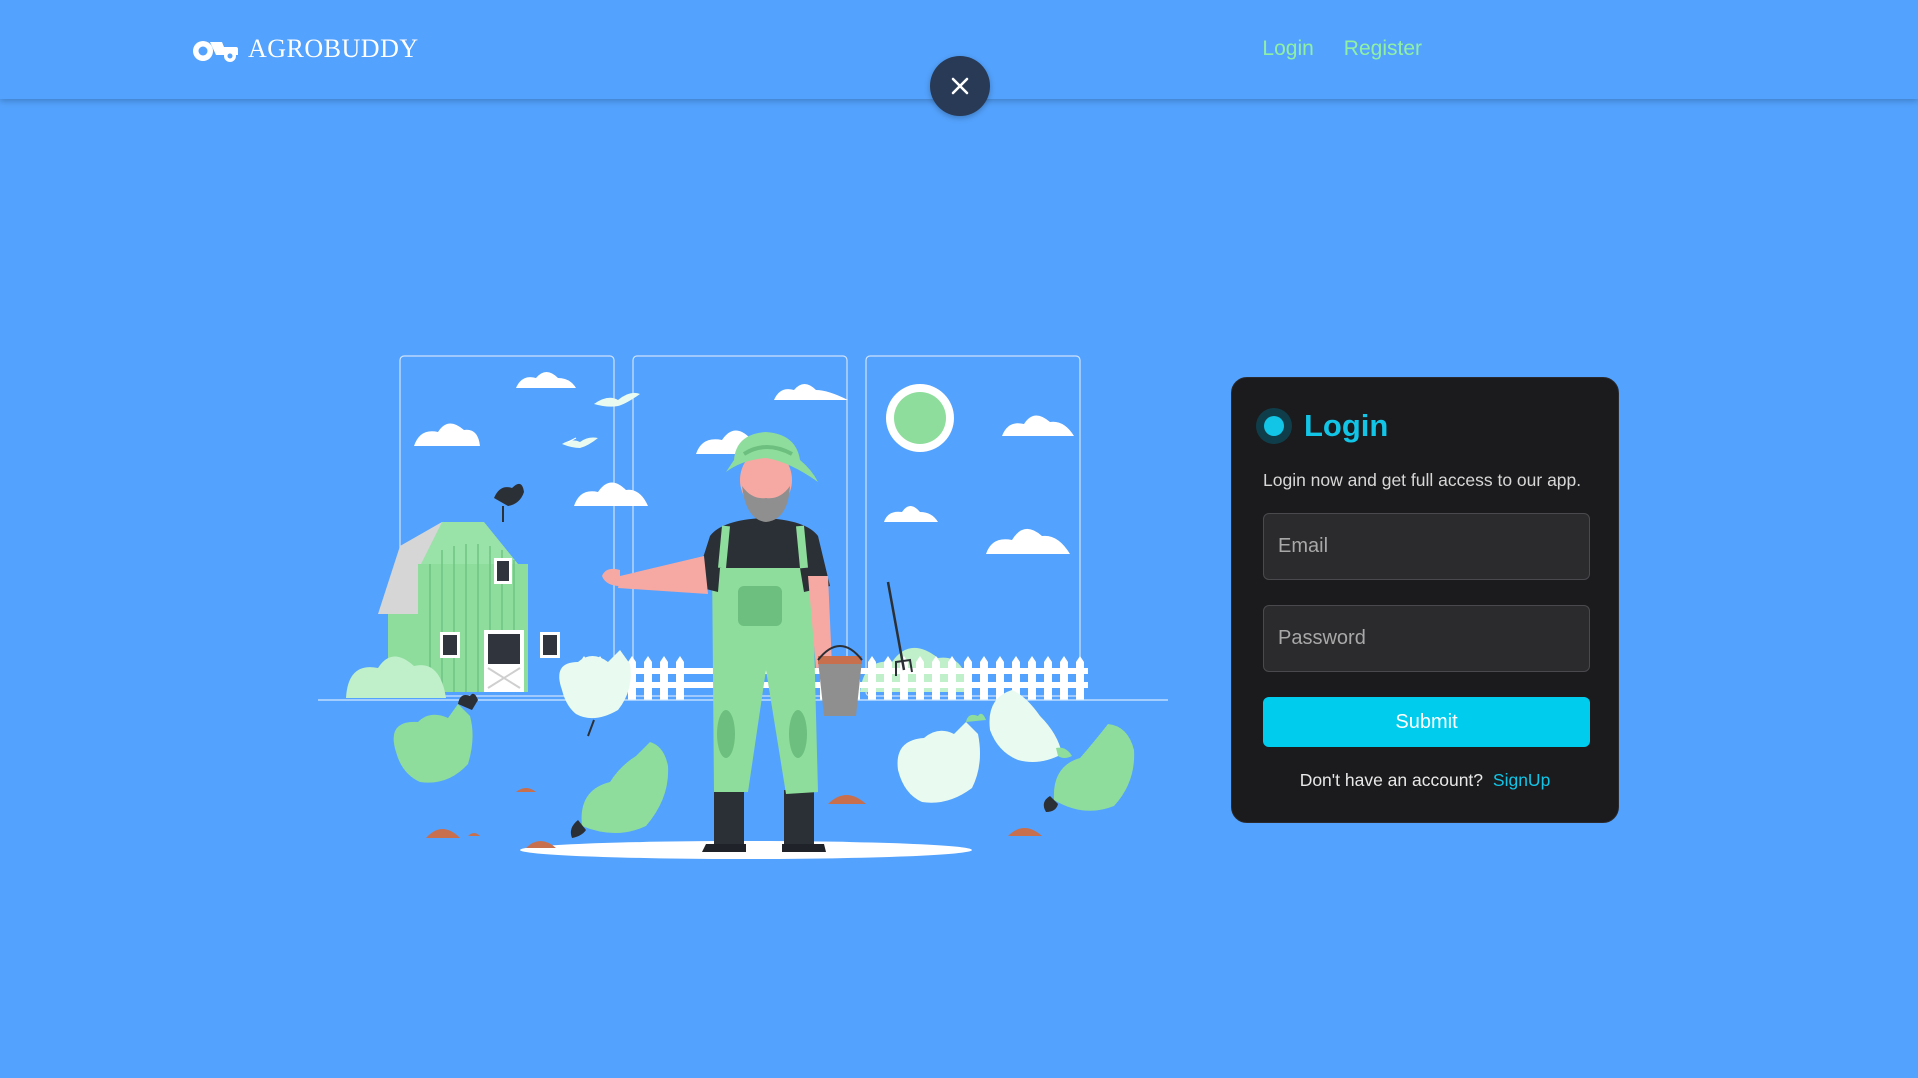 This screenshot has height=1078, width=1918. I want to click on close-icon, so click(960, 86).